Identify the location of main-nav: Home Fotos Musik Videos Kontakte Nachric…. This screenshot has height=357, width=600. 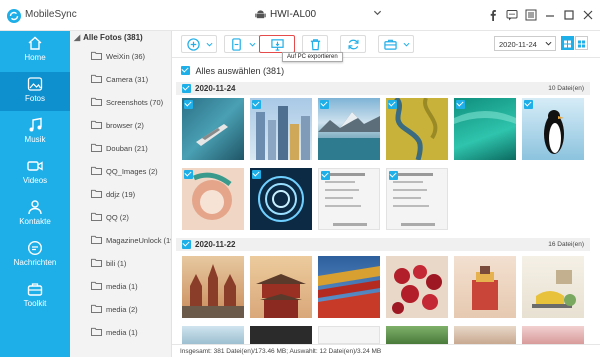
(35, 194).